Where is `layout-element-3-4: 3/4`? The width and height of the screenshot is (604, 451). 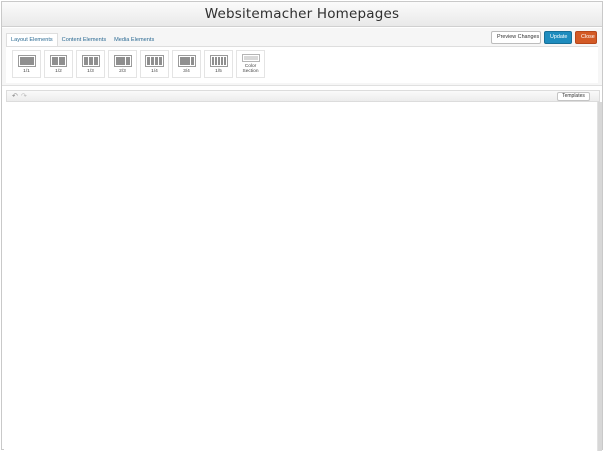 layout-element-3-4: 3/4 is located at coordinates (186, 64).